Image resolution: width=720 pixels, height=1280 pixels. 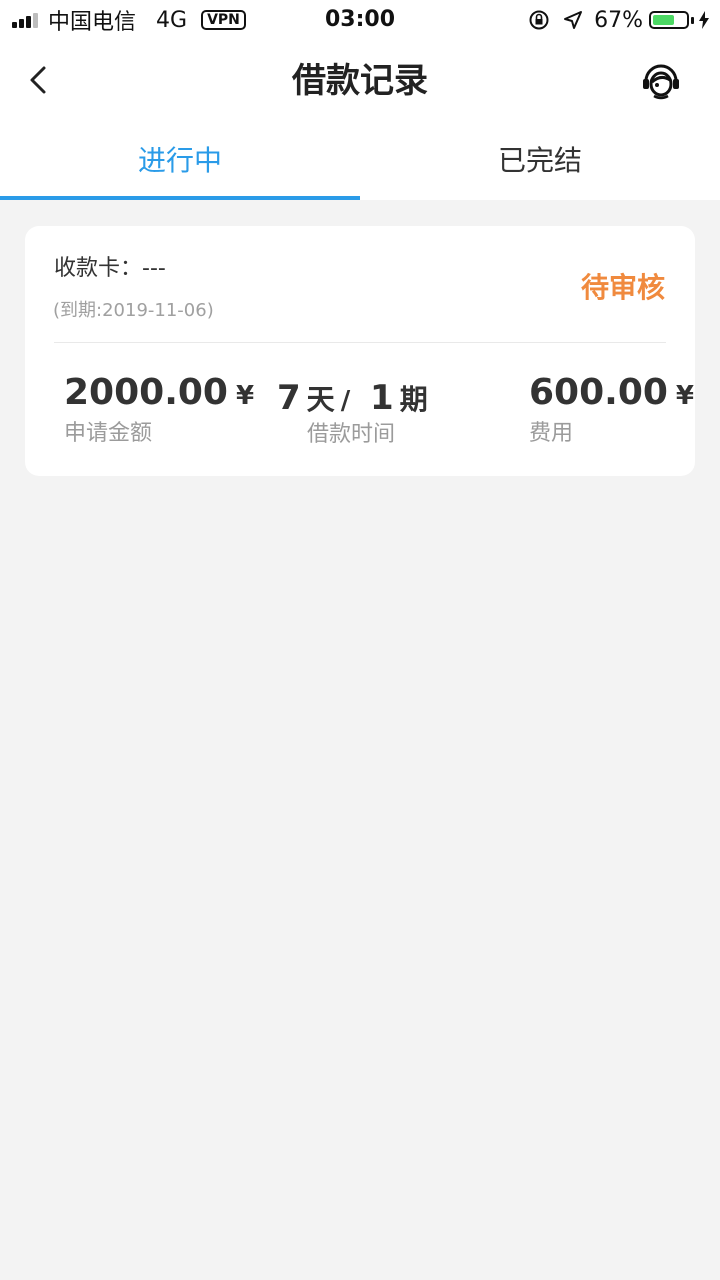 What do you see at coordinates (539, 20) in the screenshot?
I see `rotation-lock-icon` at bounding box center [539, 20].